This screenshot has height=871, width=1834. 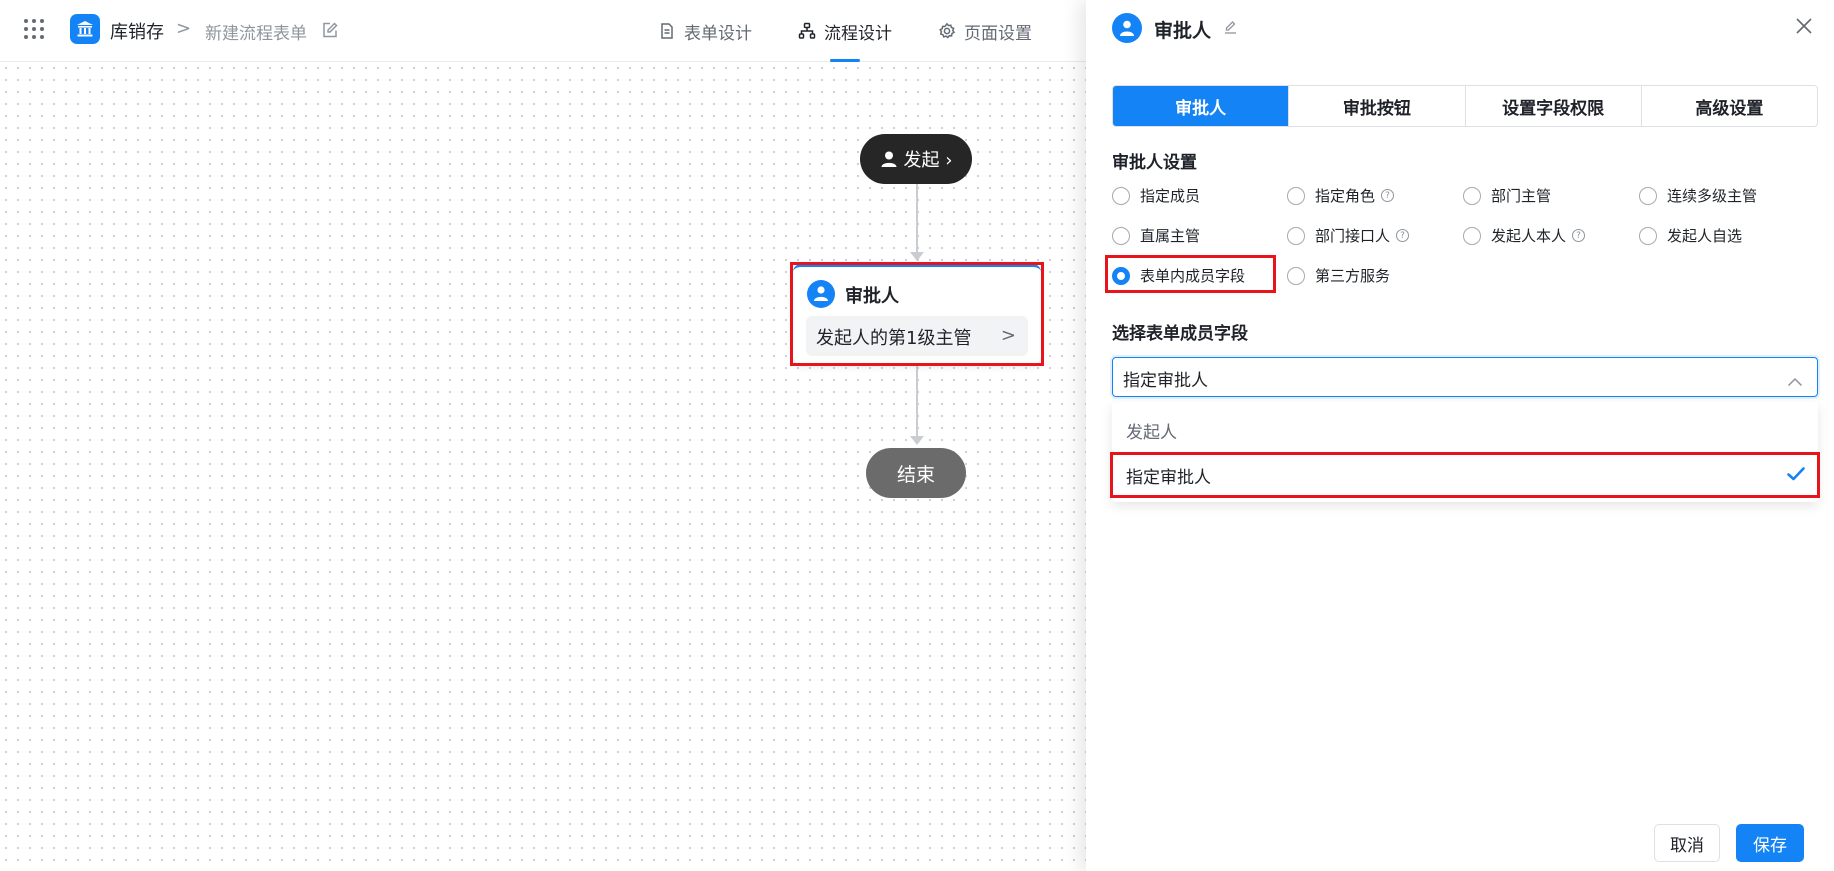 I want to click on radio-form-member-field: 表单内成员字段, so click(x=1178, y=275).